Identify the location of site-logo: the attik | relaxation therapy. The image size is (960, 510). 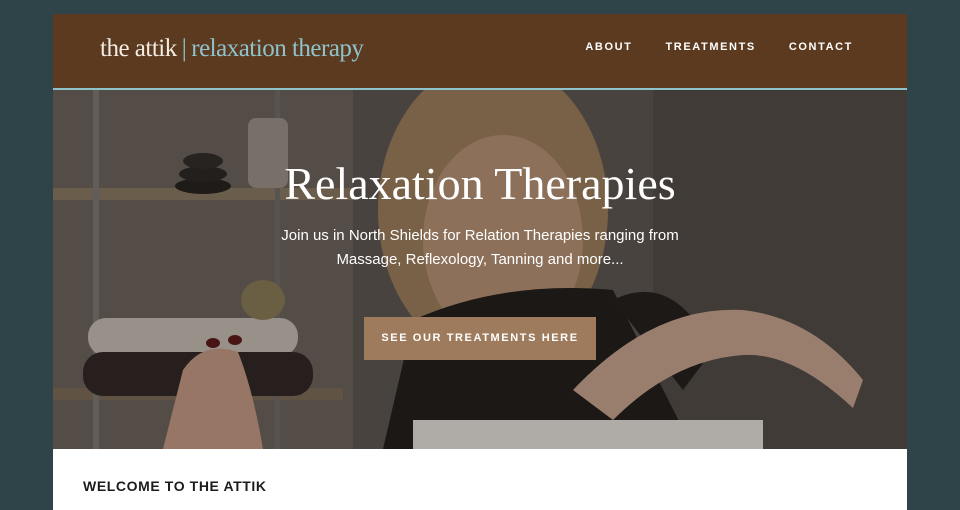
(232, 49).